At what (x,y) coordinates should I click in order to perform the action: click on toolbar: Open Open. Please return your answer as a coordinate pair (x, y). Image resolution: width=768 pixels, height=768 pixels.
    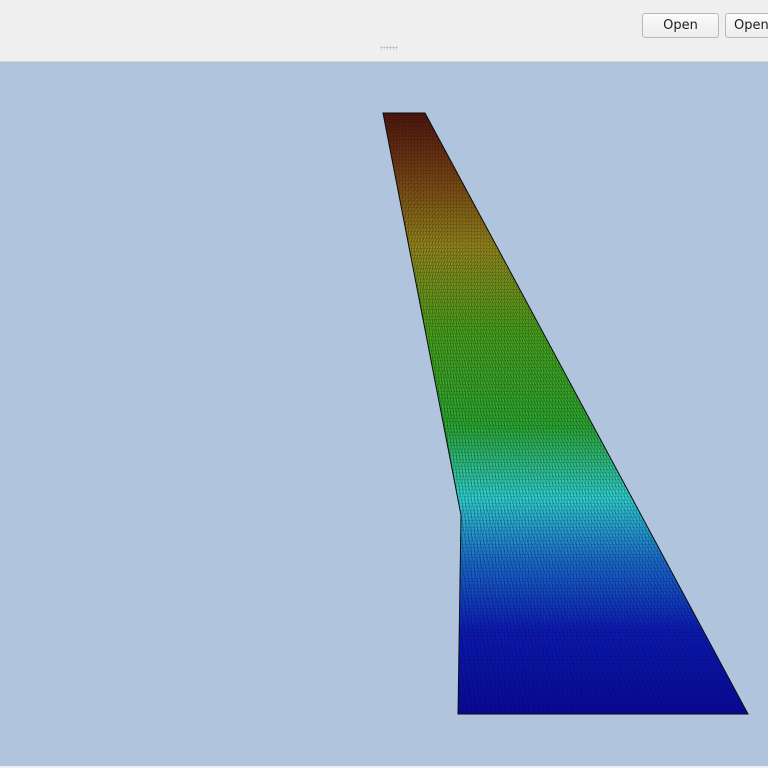
    Looking at the image, I should click on (384, 31).